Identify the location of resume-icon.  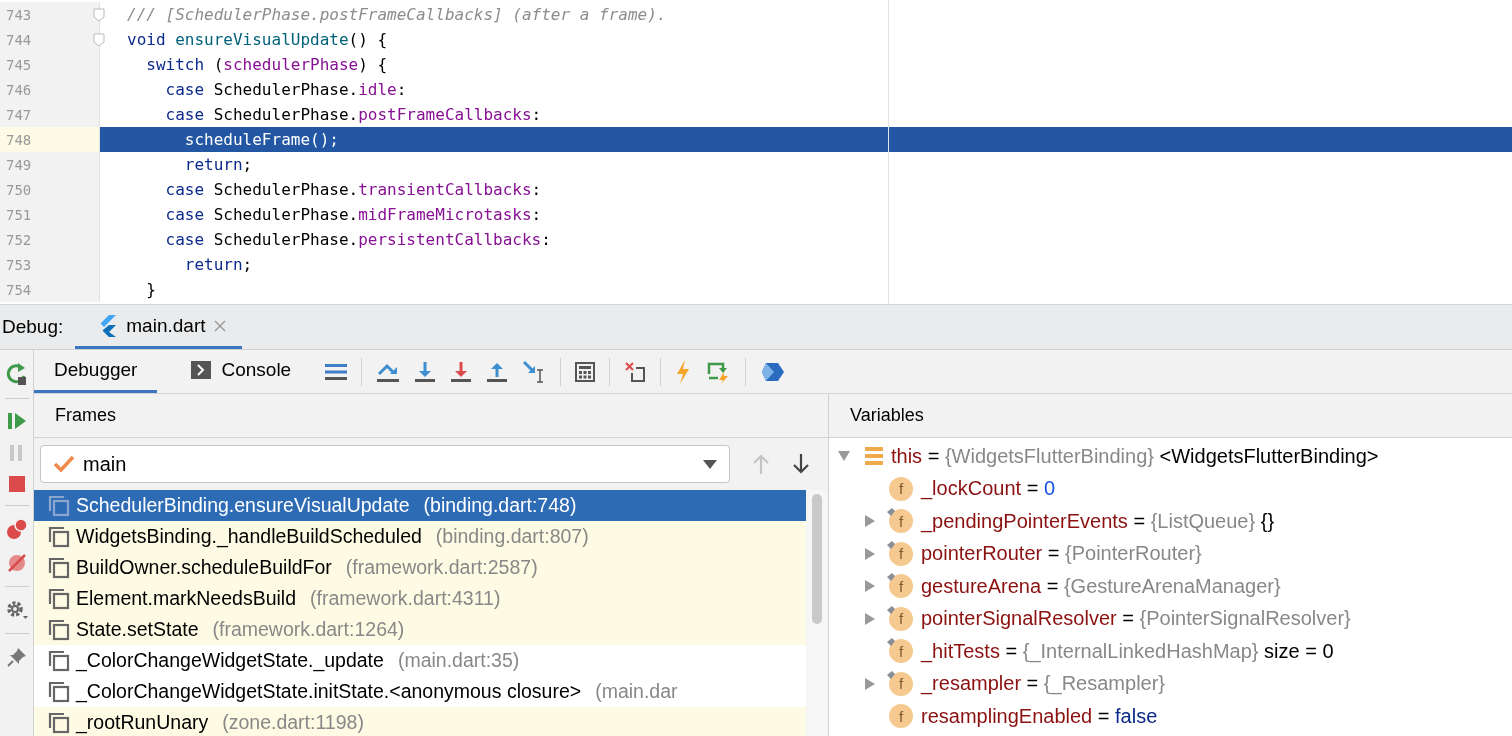
(16, 421).